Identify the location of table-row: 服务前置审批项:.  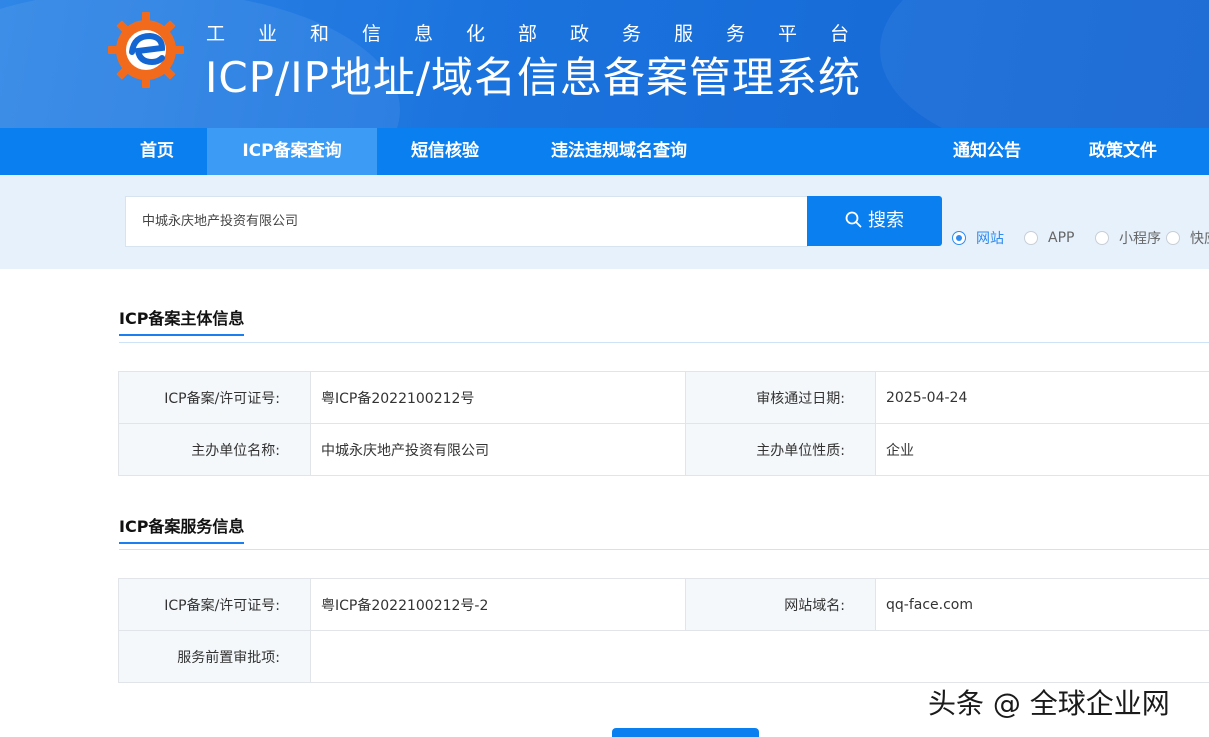
(663, 656).